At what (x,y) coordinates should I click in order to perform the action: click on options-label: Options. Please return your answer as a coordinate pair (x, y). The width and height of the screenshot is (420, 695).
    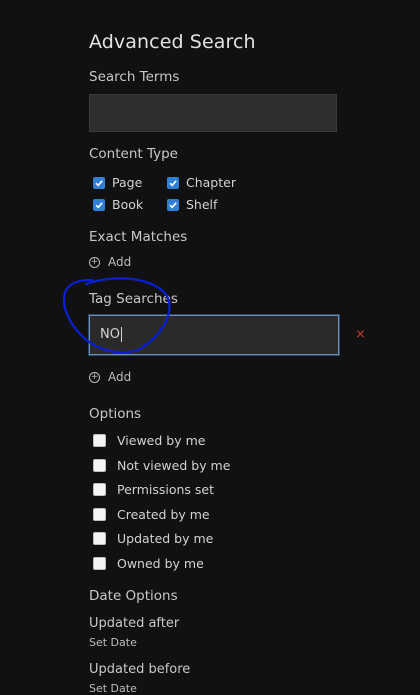
    Looking at the image, I should click on (115, 414).